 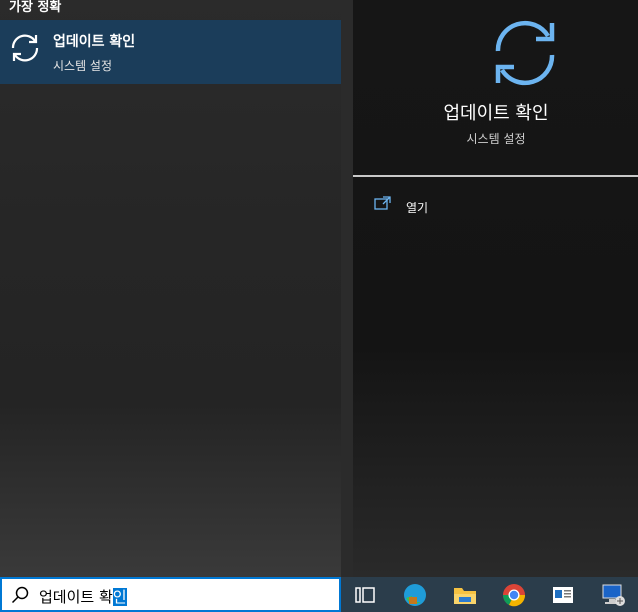 I want to click on edge-icon, so click(x=415, y=595).